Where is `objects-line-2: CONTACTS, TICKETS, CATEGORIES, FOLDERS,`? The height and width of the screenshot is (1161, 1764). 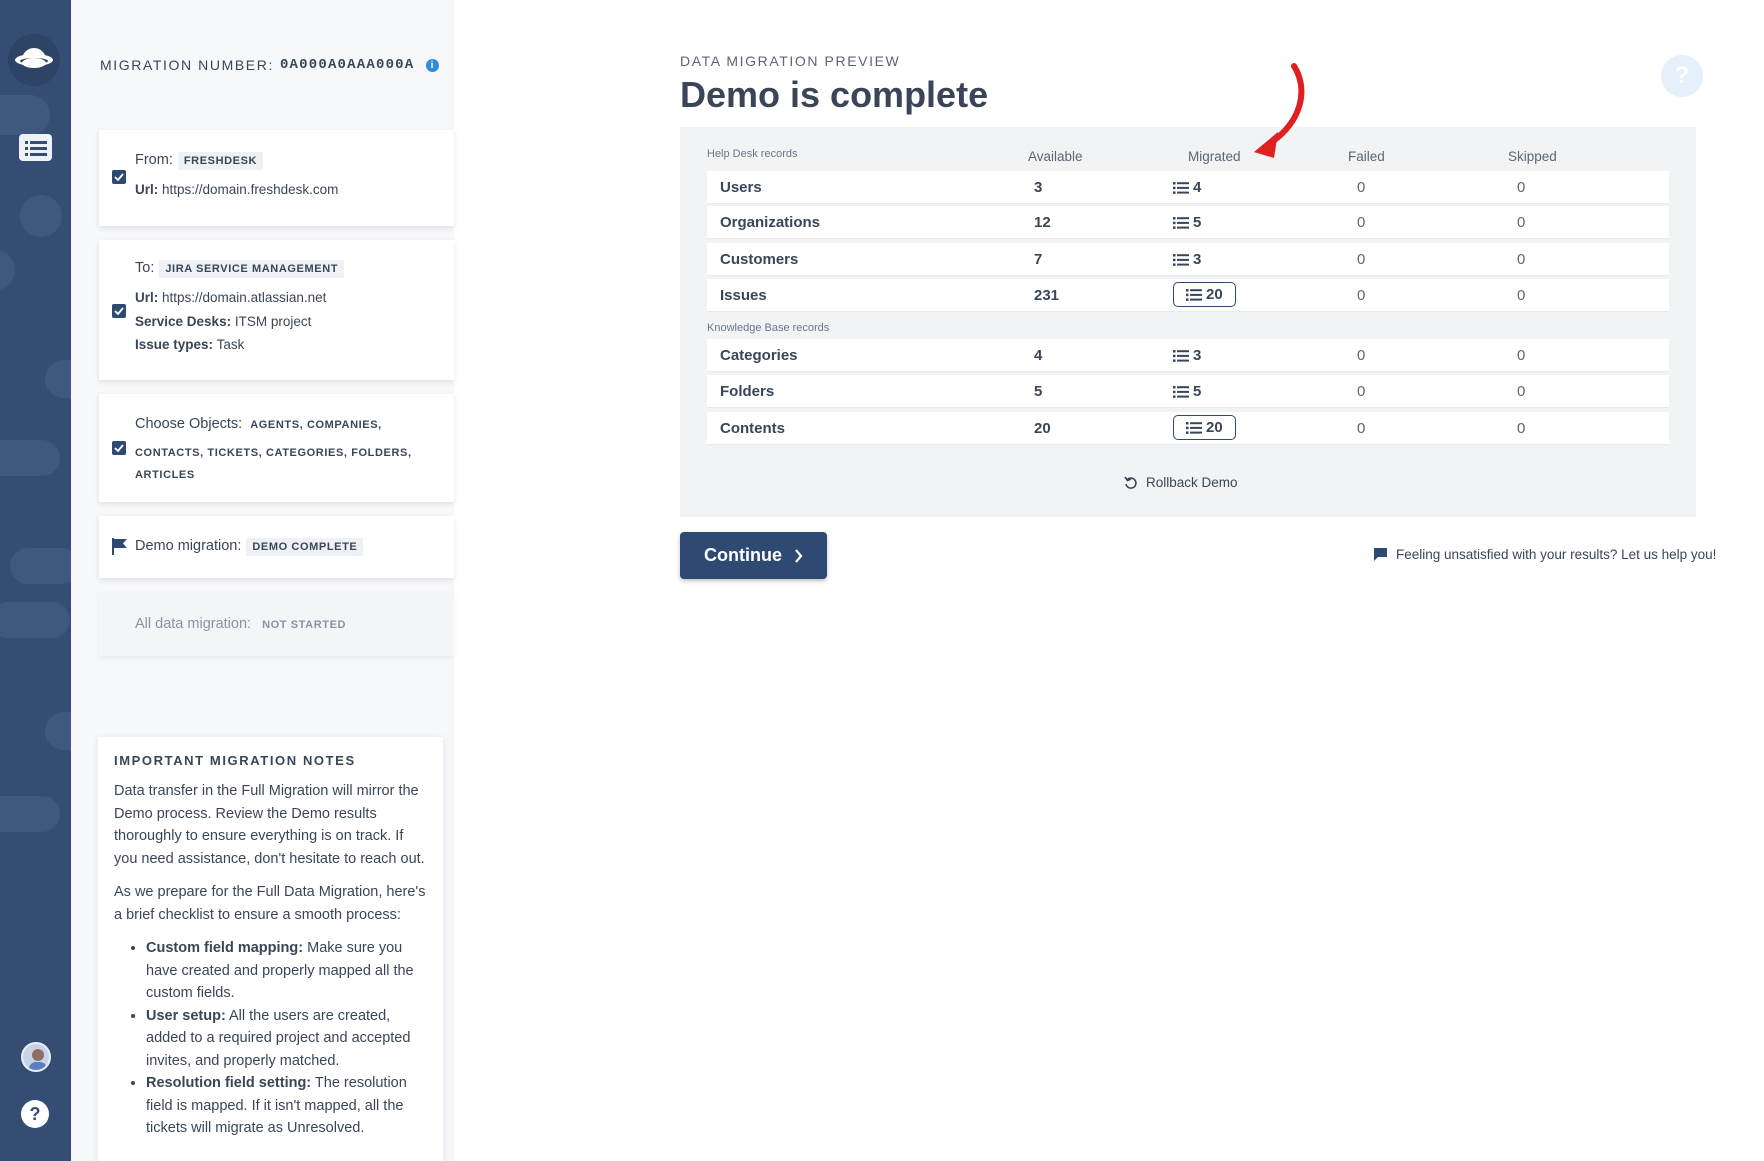 objects-line-2: CONTACTS, TICKETS, CATEGORIES, FOLDERS, is located at coordinates (273, 452).